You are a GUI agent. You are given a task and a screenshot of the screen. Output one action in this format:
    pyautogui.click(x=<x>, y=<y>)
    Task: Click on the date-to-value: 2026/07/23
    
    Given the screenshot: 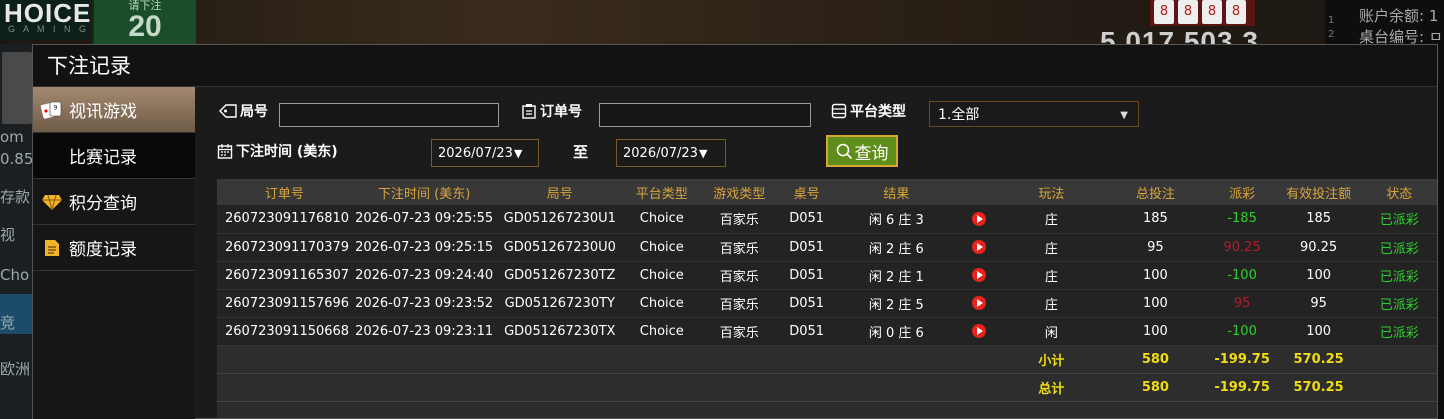 What is the action you would take?
    pyautogui.click(x=660, y=153)
    